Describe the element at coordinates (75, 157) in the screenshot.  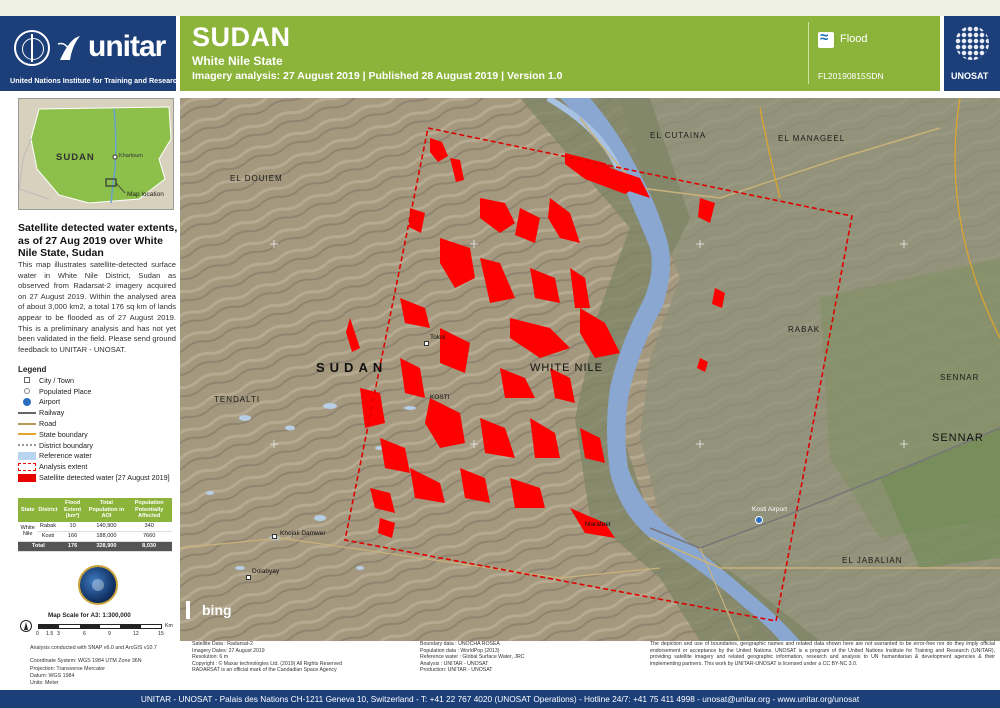
I see `inset-country-label: SUDAN` at that location.